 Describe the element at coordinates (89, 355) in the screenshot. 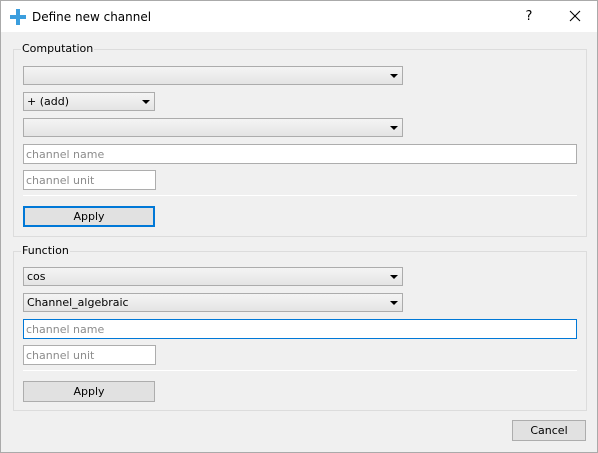

I see `function-channel-unit-input` at that location.